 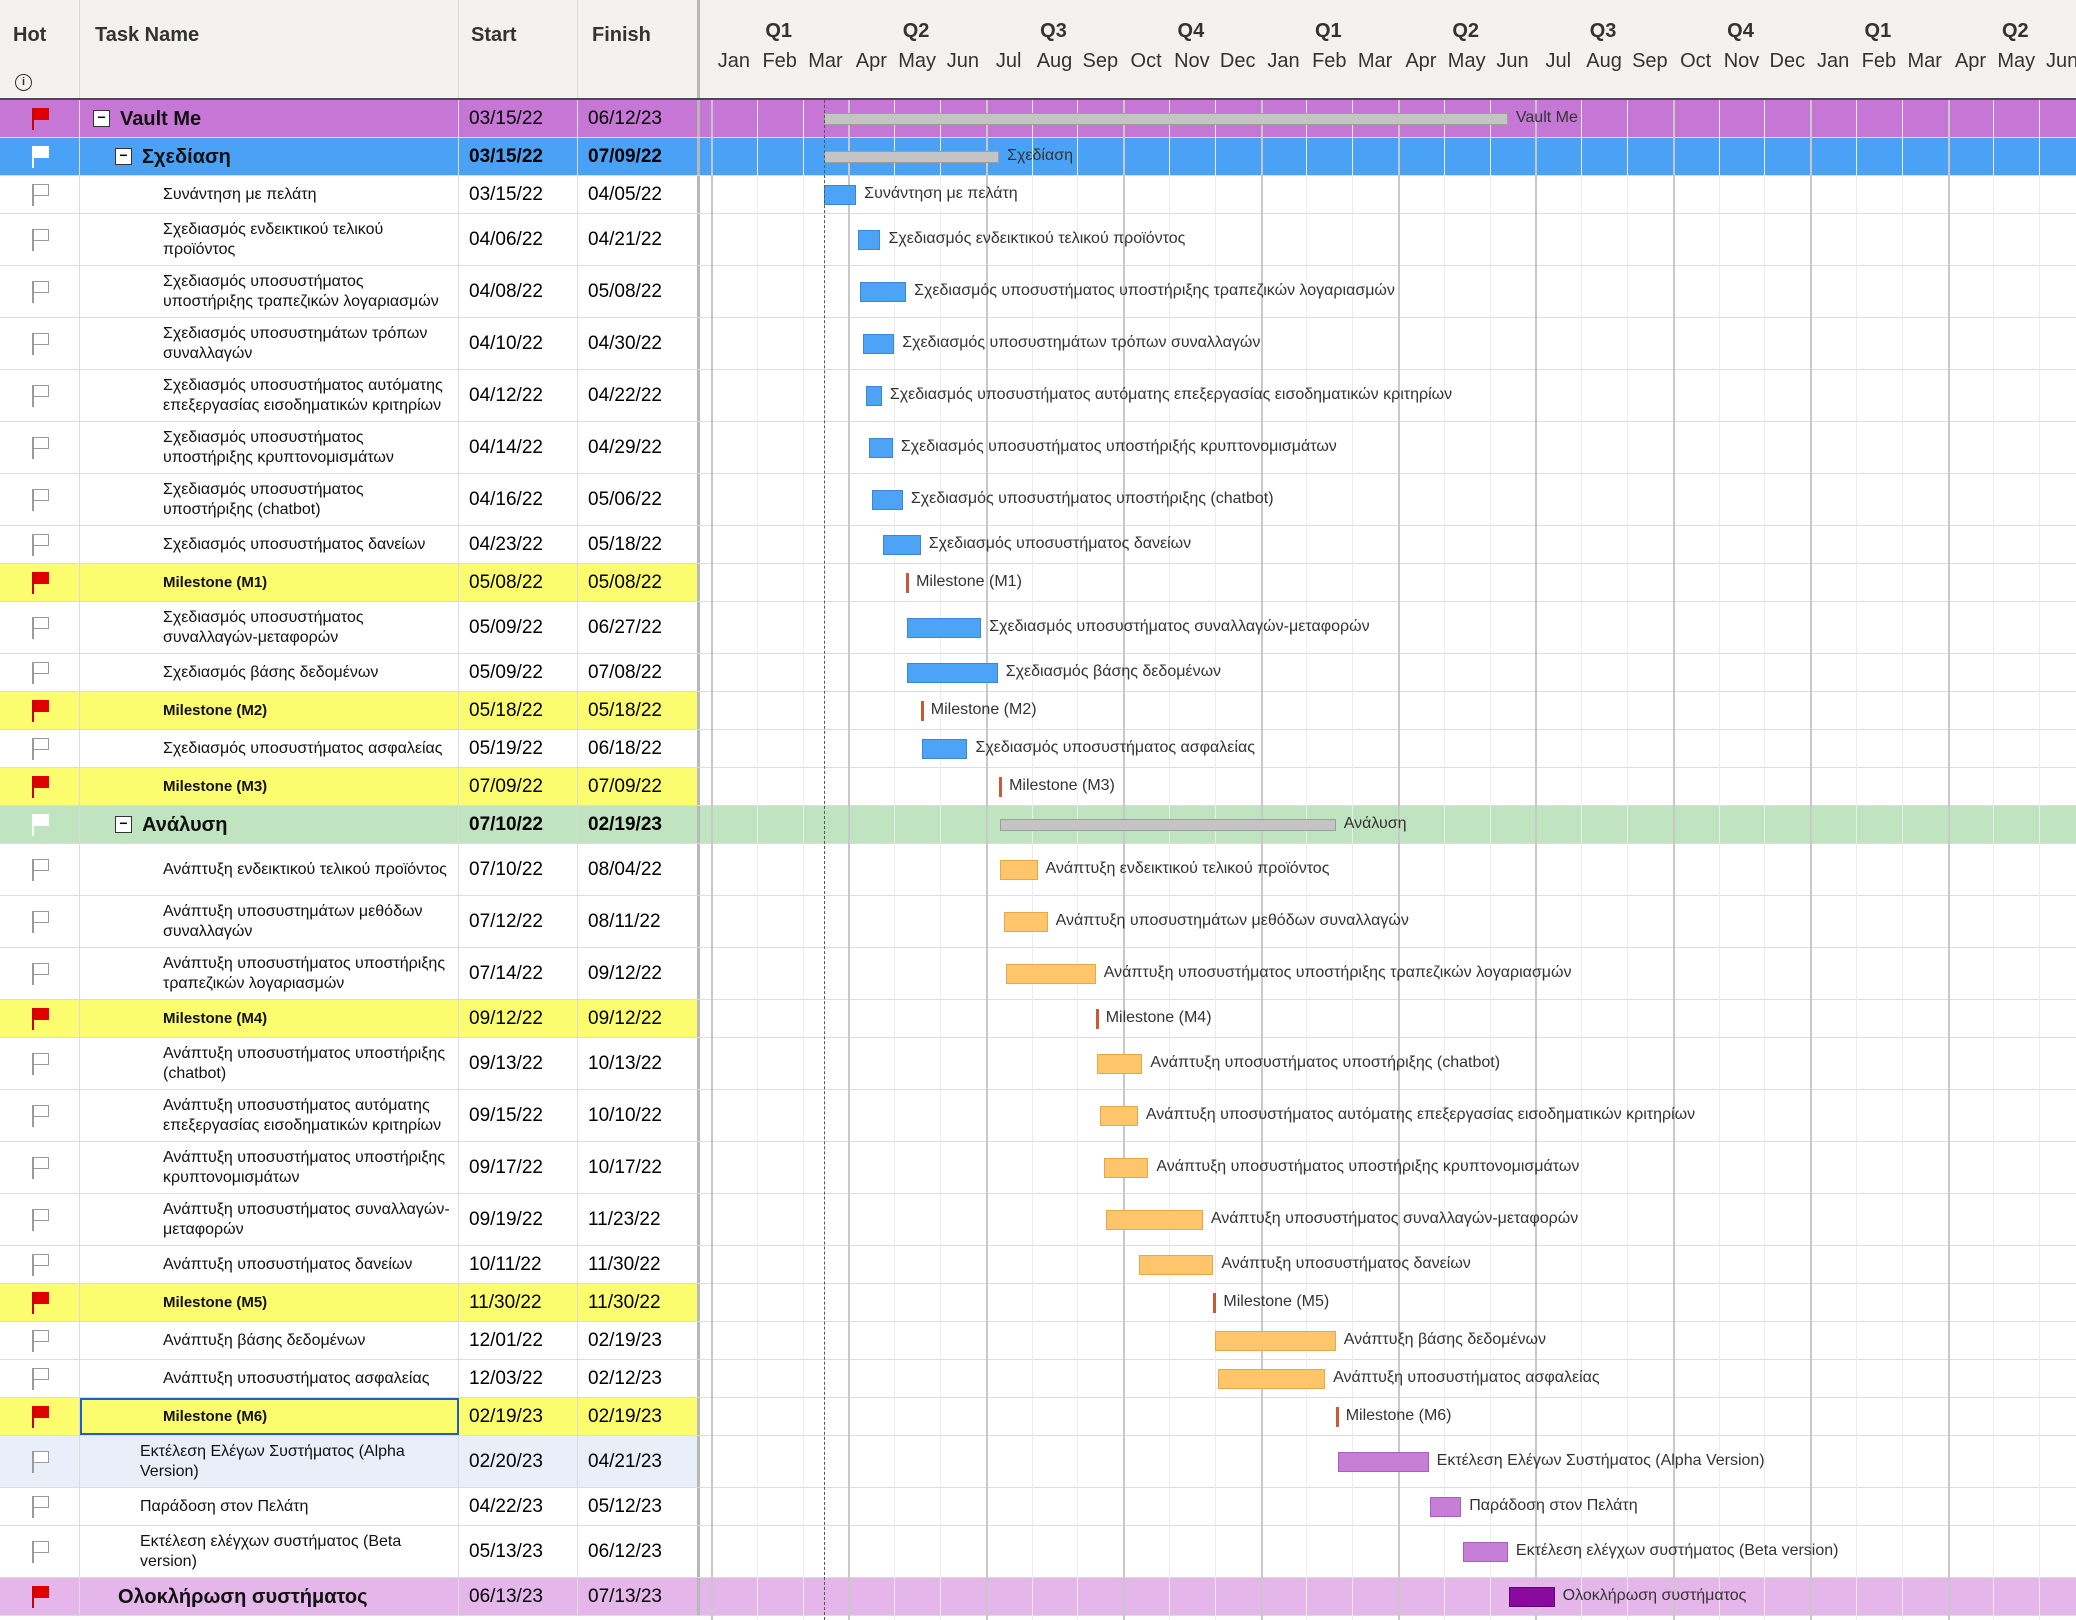 What do you see at coordinates (639, 672) in the screenshot?
I see `finish-date-cell: 07/08/22` at bounding box center [639, 672].